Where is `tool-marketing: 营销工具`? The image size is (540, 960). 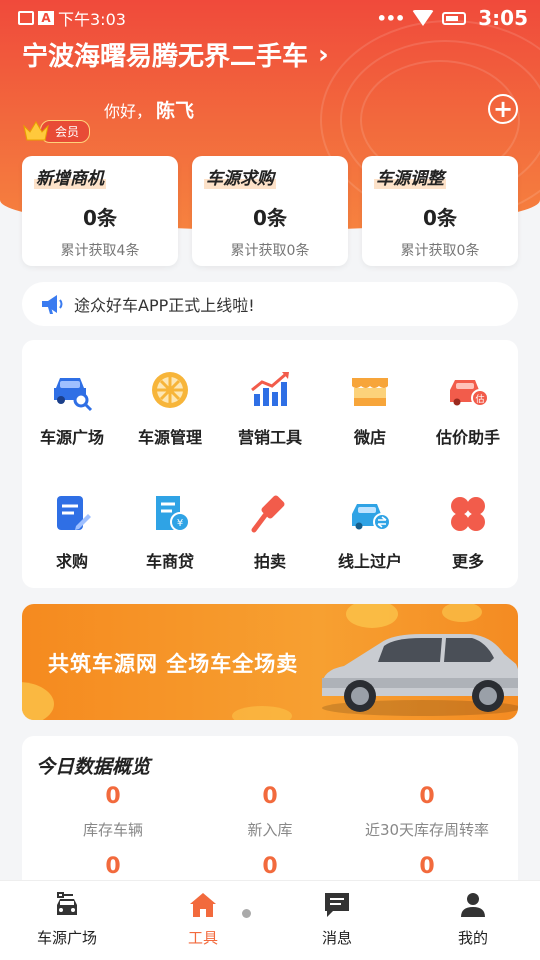
tool-marketing: 营销工具 is located at coordinates (270, 408).